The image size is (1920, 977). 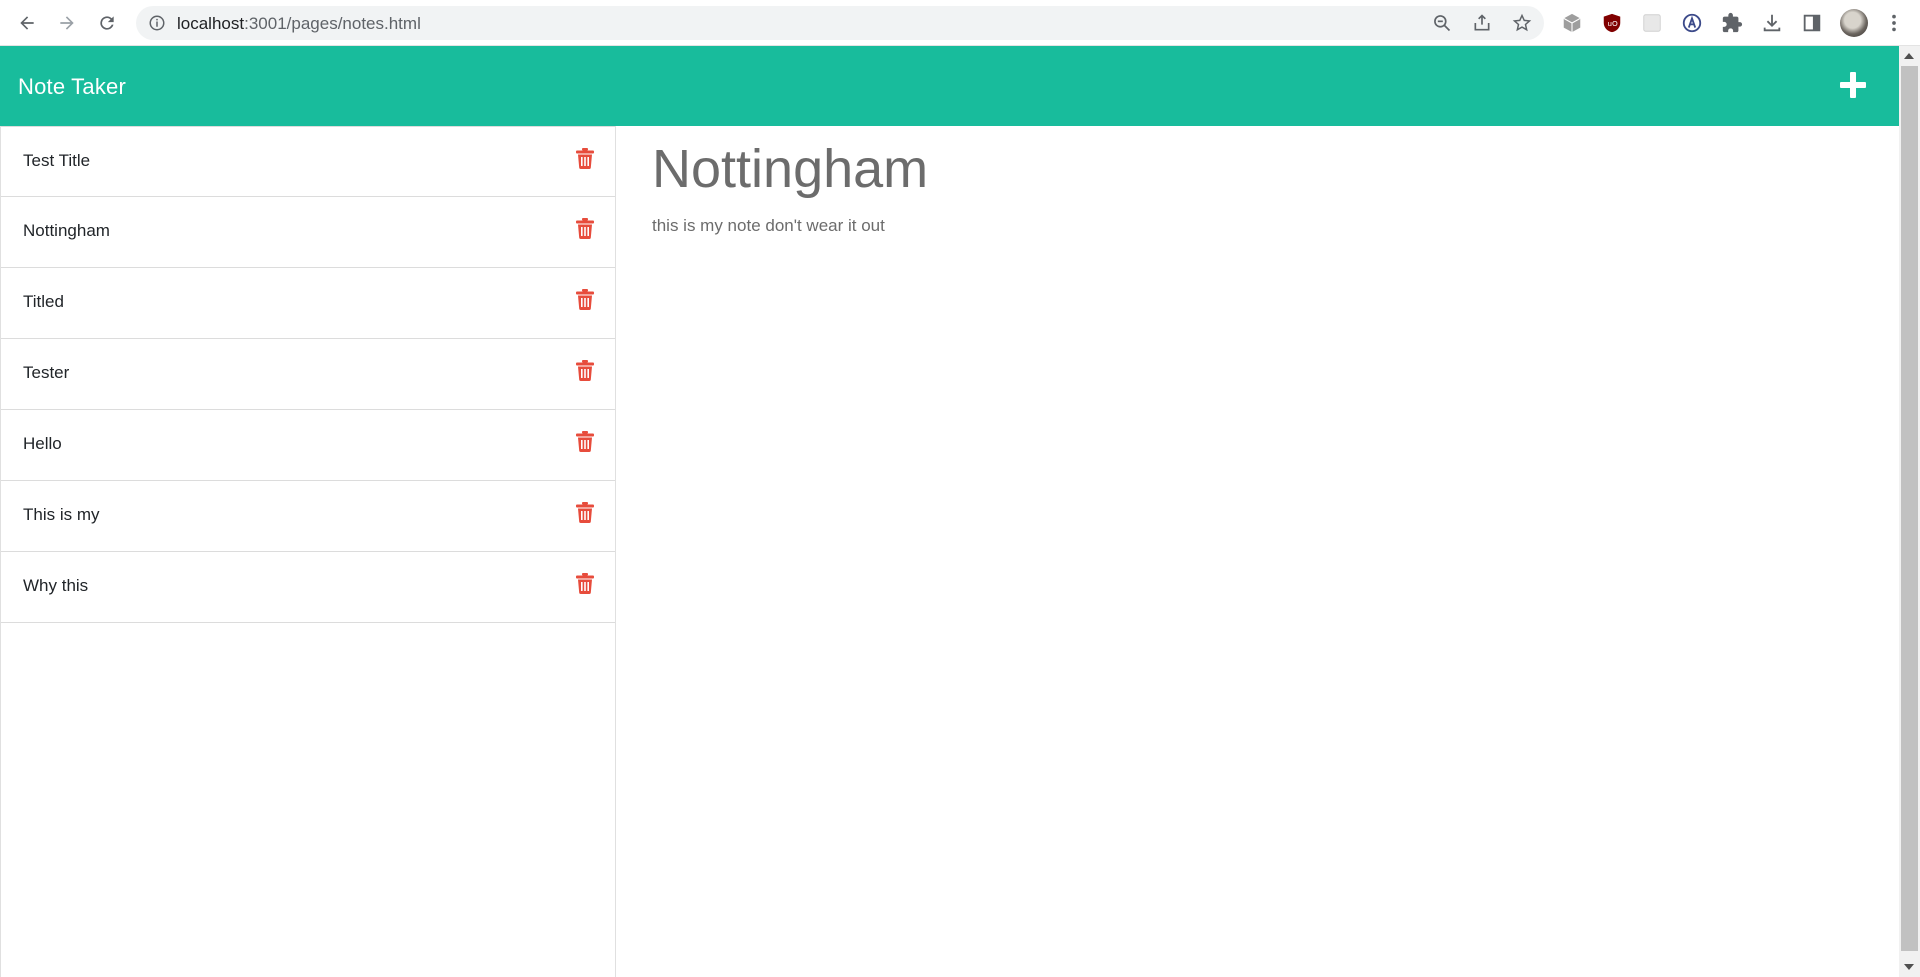 What do you see at coordinates (157, 23) in the screenshot?
I see `info-icon` at bounding box center [157, 23].